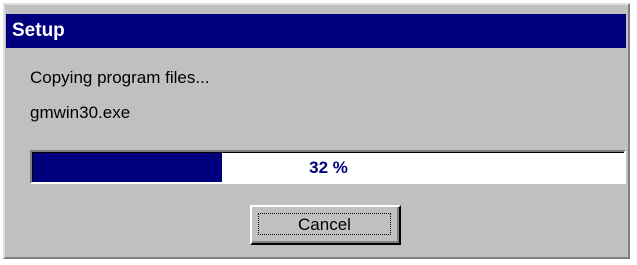  I want to click on cancel-button-label: Cancel, so click(324, 224).